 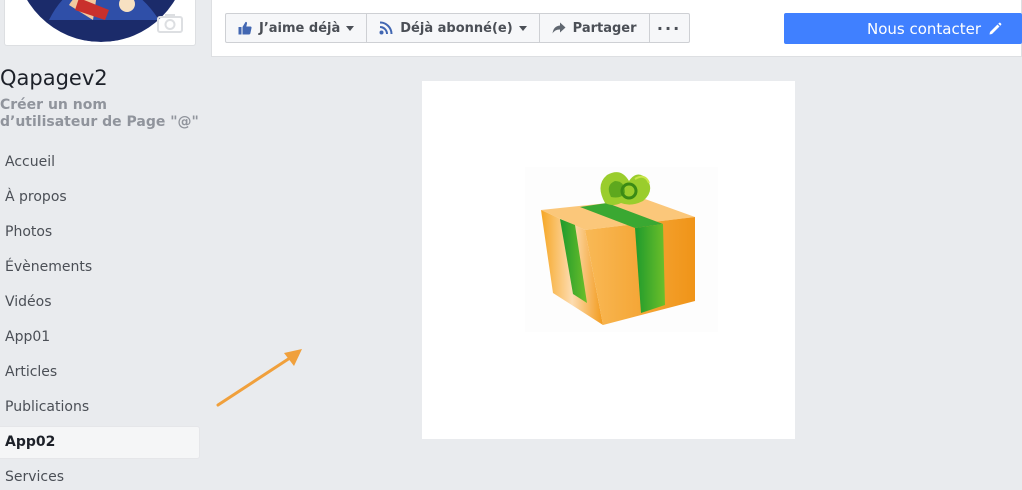 What do you see at coordinates (604, 28) in the screenshot?
I see `share-button-label: Partager` at bounding box center [604, 28].